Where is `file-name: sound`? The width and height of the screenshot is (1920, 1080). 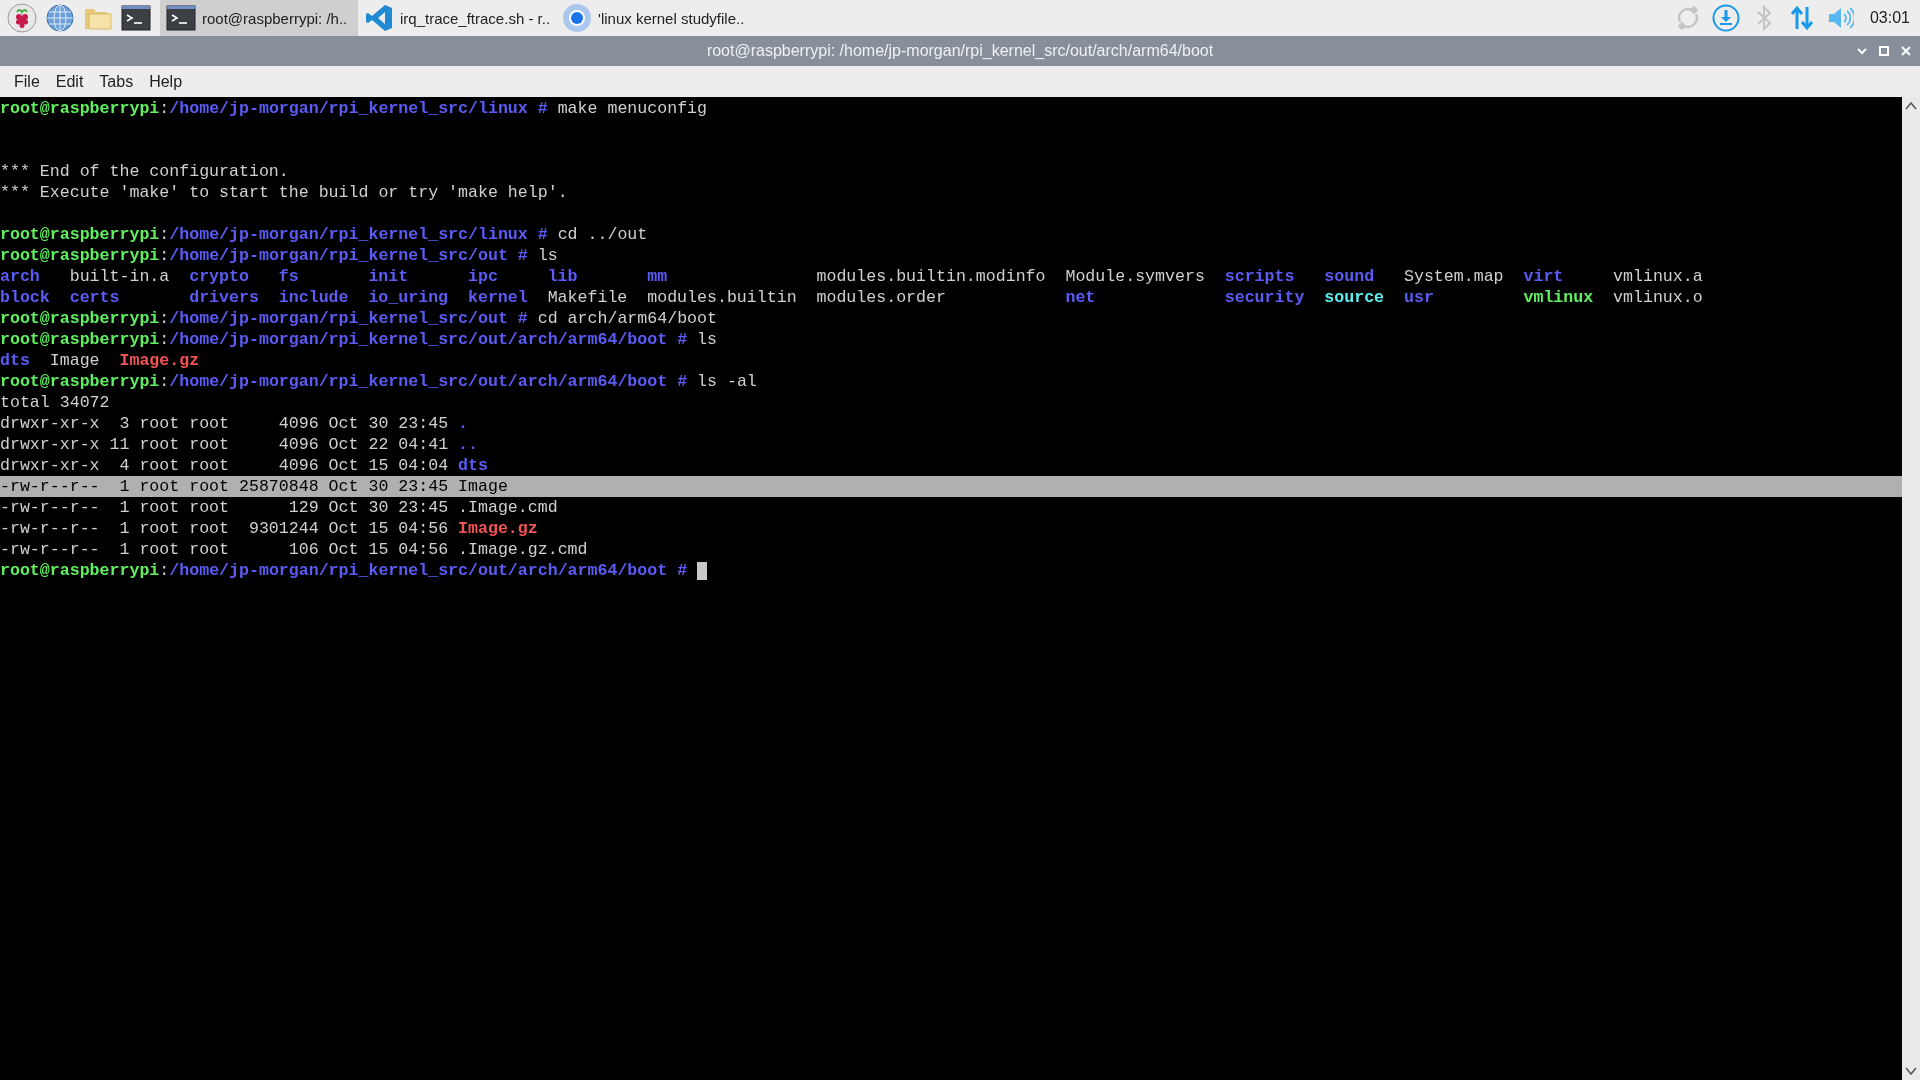
file-name: sound is located at coordinates (1349, 276).